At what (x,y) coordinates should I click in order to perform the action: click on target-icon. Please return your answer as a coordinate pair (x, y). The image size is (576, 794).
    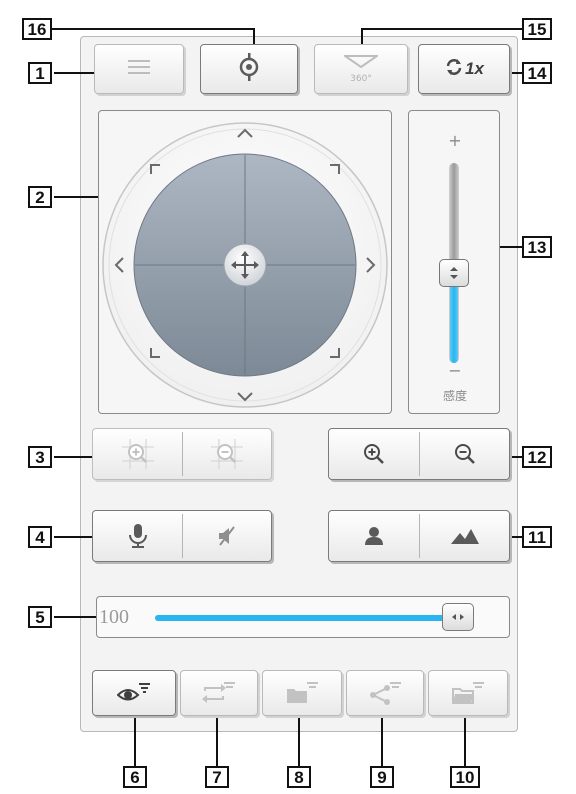
    Looking at the image, I should click on (249, 69).